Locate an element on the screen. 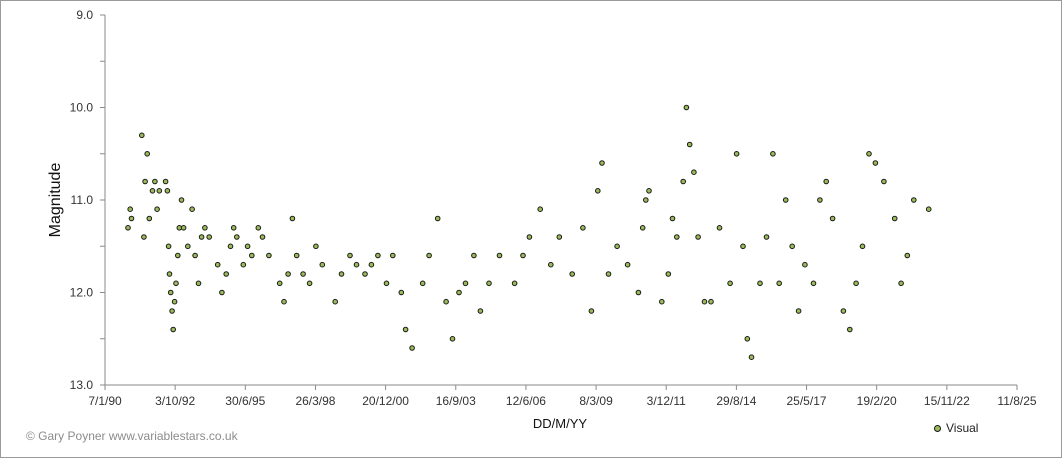 This screenshot has width=1062, height=458. x-axis-title: DD/M/YY is located at coordinates (560, 423).